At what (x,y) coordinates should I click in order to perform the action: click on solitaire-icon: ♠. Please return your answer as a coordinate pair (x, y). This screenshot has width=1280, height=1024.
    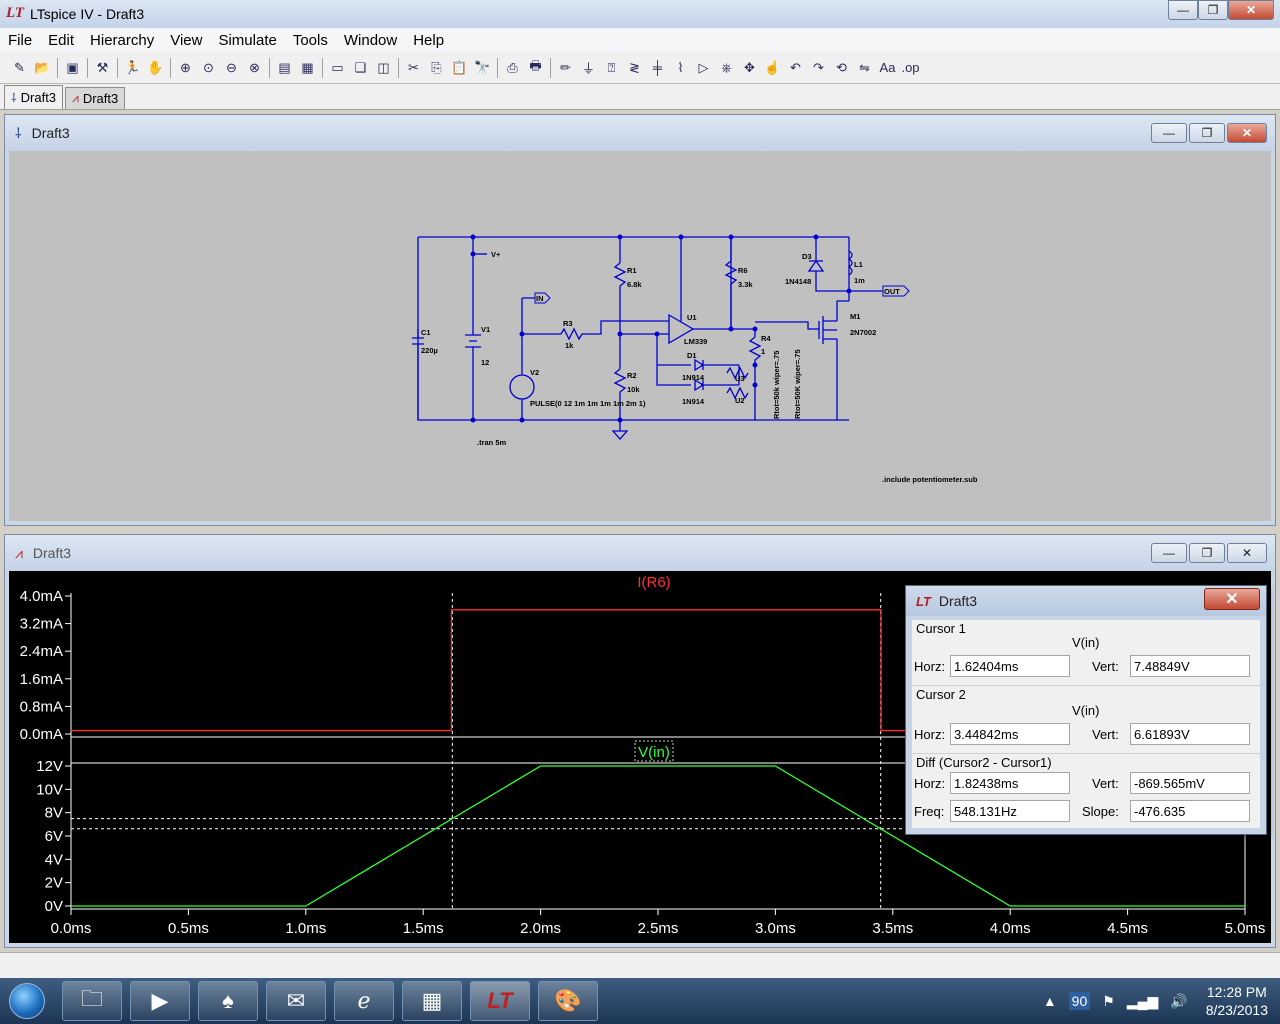
    Looking at the image, I should click on (228, 1001).